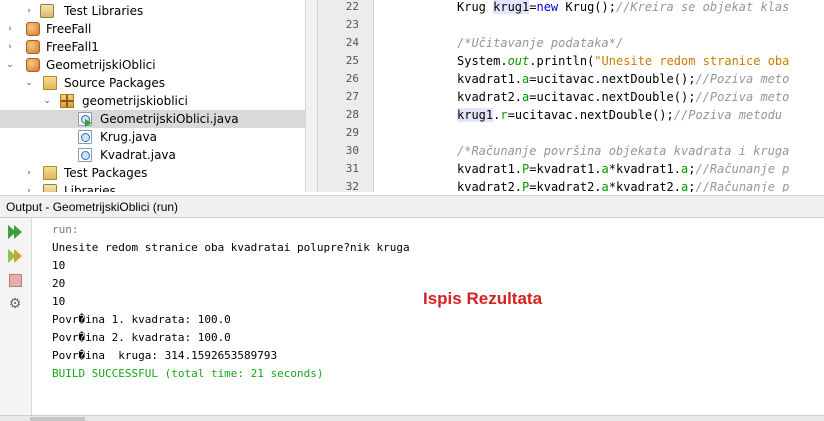 This screenshot has width=824, height=421. Describe the element at coordinates (135, 101) in the screenshot. I see `tree-item-label: geometrijskioblici` at that location.